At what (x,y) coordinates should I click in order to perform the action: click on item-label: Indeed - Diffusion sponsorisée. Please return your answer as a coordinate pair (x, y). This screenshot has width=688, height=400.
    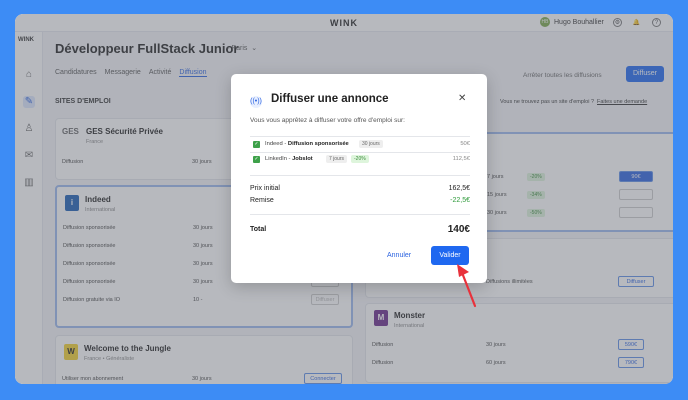
    Looking at the image, I should click on (307, 144).